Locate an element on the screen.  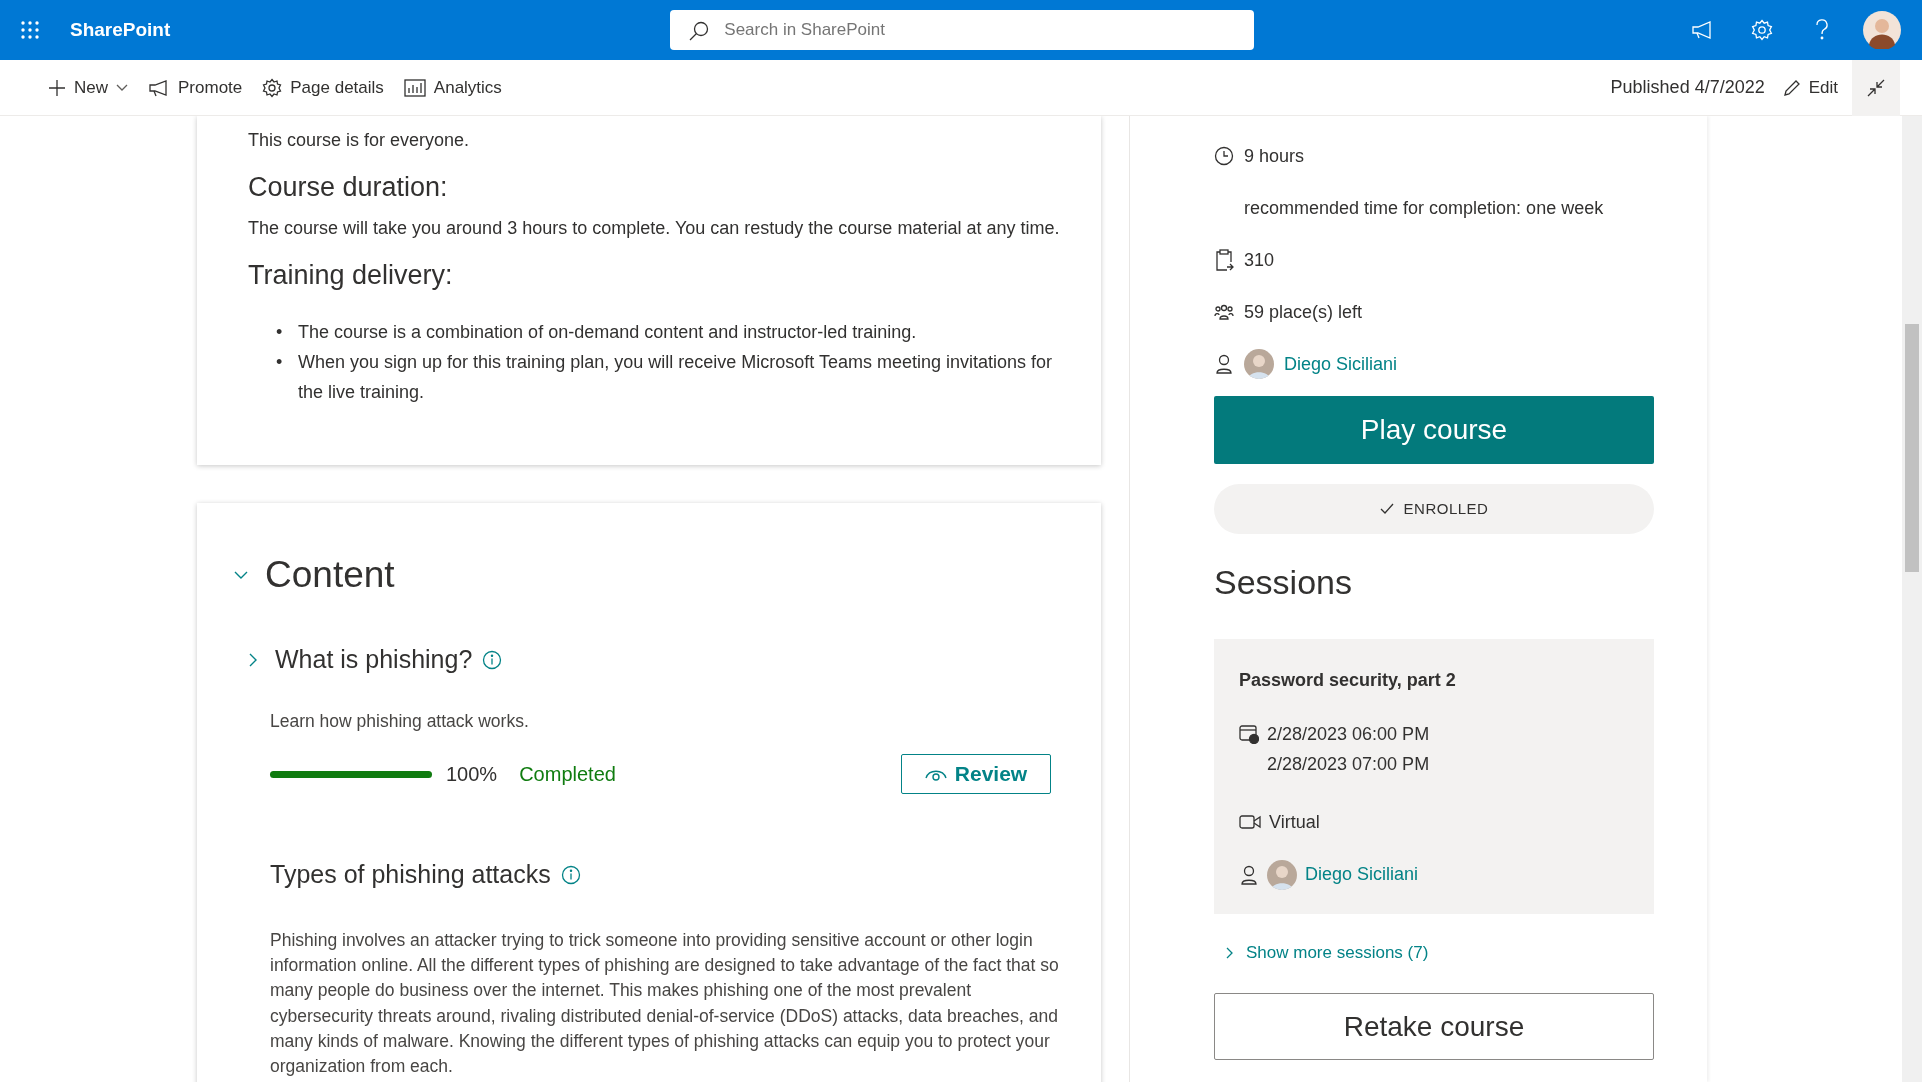
module-description: Phishing involves an attacker trying to trick someone into providing sensitive account or other login information online. All the different types of phishing are designed to take advantage of the fact that so many people do business over the internet. This makes phishing one of the most prevalent cybersecurity threats around, rivaling distributed denial-of-service (DDoS) attacks, data breaches, and many kinds of malware. Knowing the different types of phishing attacks can equip you to protect your organization from each. is located at coordinates (665, 1003).